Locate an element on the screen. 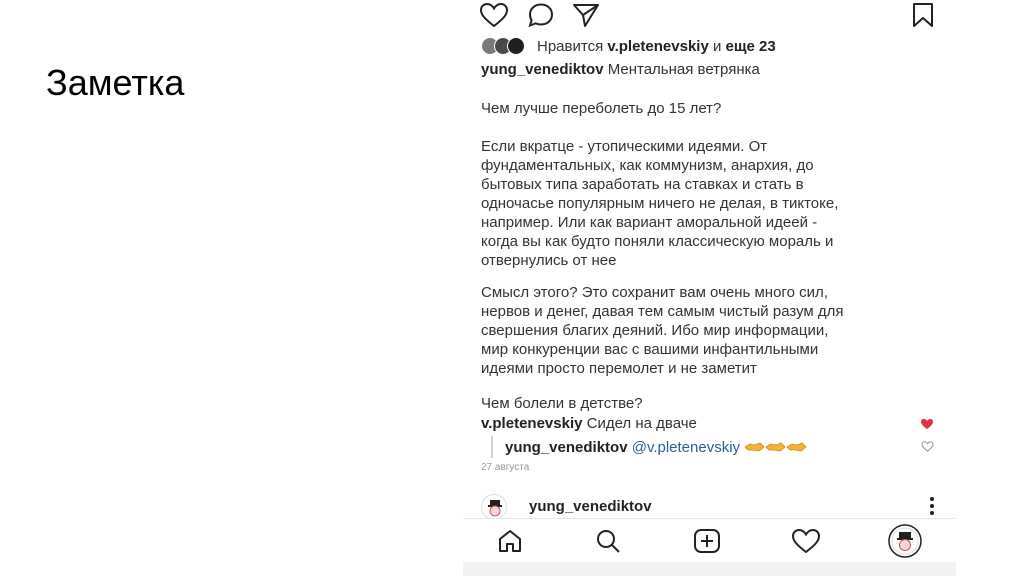 This screenshot has width=1024, height=576. liker-username: v.pletenevskiy is located at coordinates (657, 46).